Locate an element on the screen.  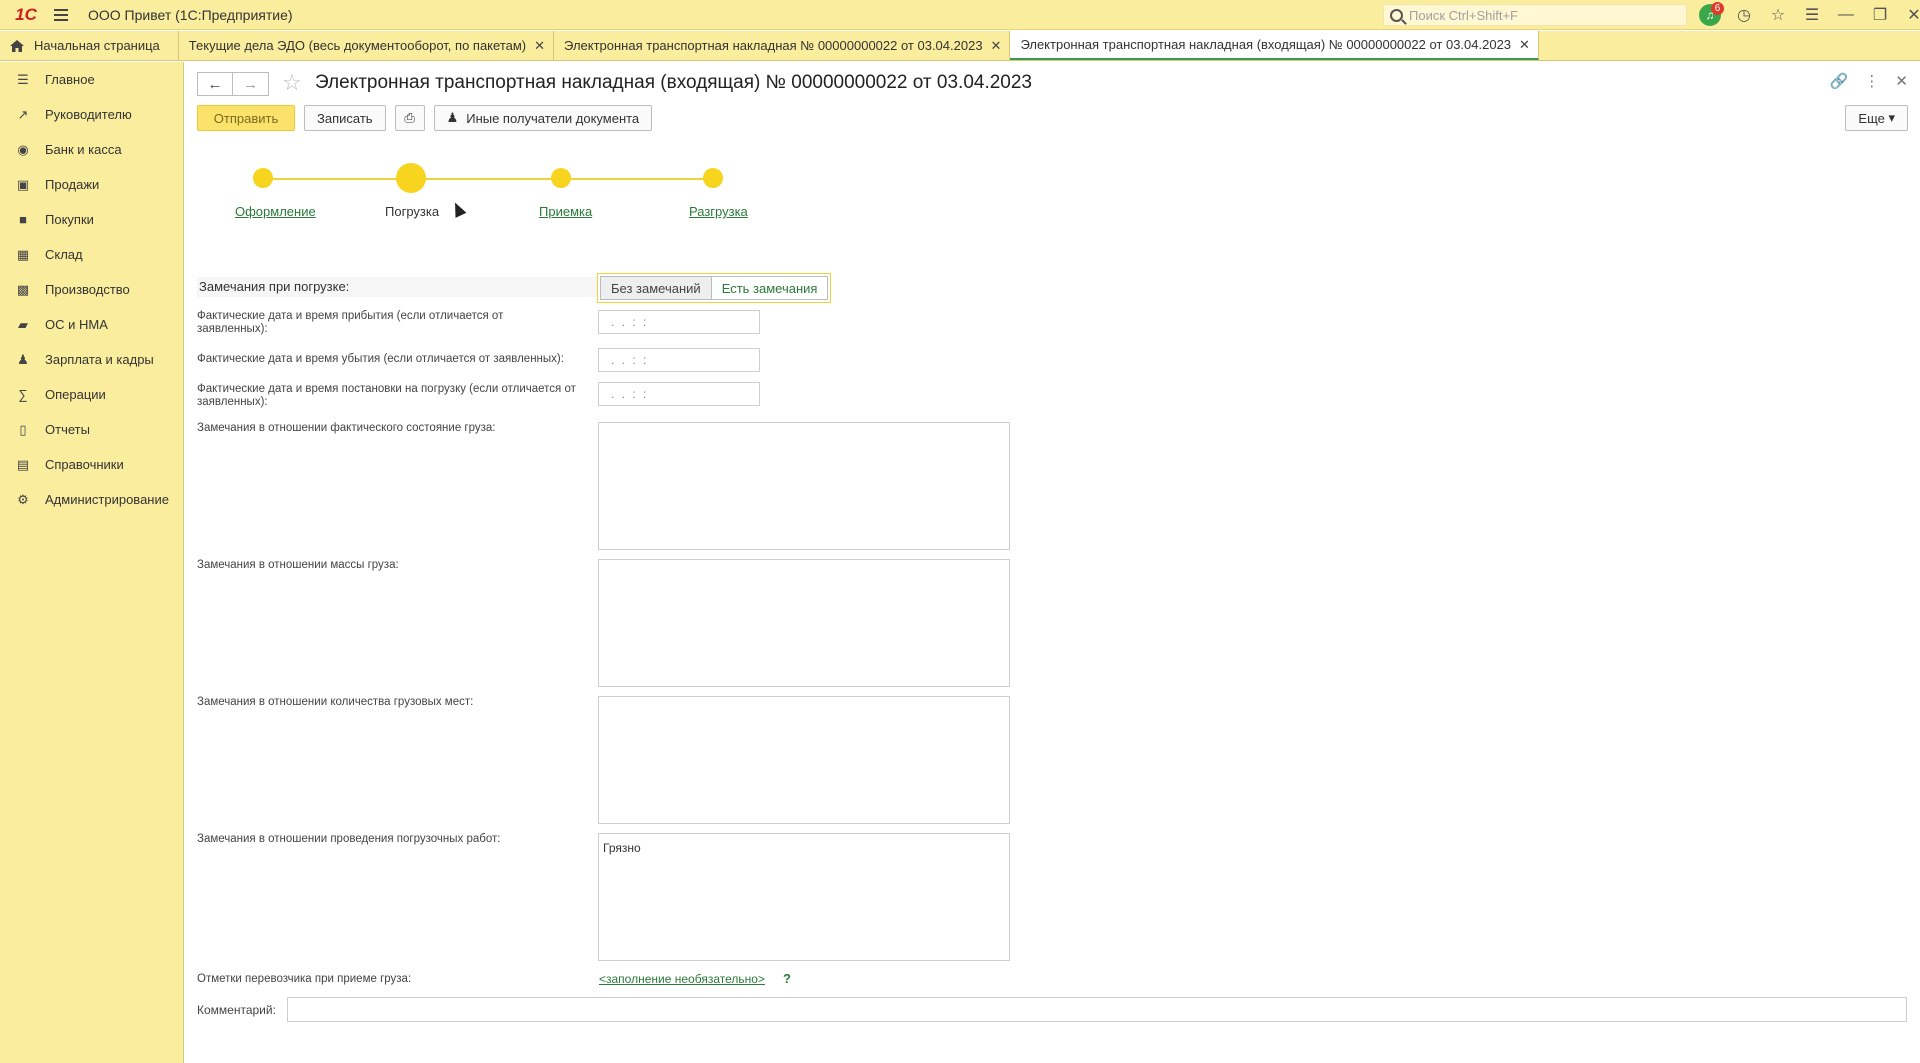
save-button: Записать is located at coordinates (345, 118).